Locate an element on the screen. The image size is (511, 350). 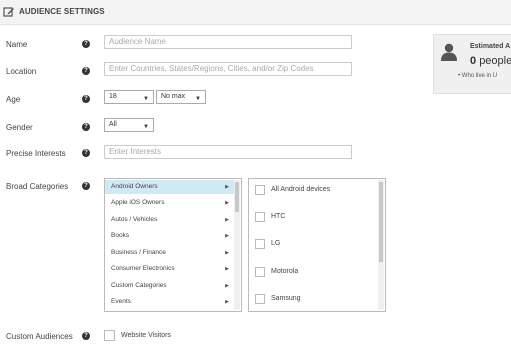
custom-help-icon: ? is located at coordinates (86, 336).